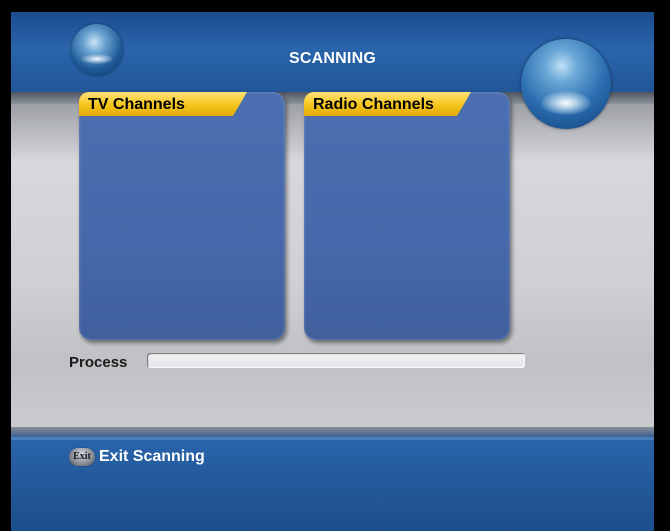 Image resolution: width=670 pixels, height=531 pixels. What do you see at coordinates (332, 58) in the screenshot?
I see `page-title: SCANNING` at bounding box center [332, 58].